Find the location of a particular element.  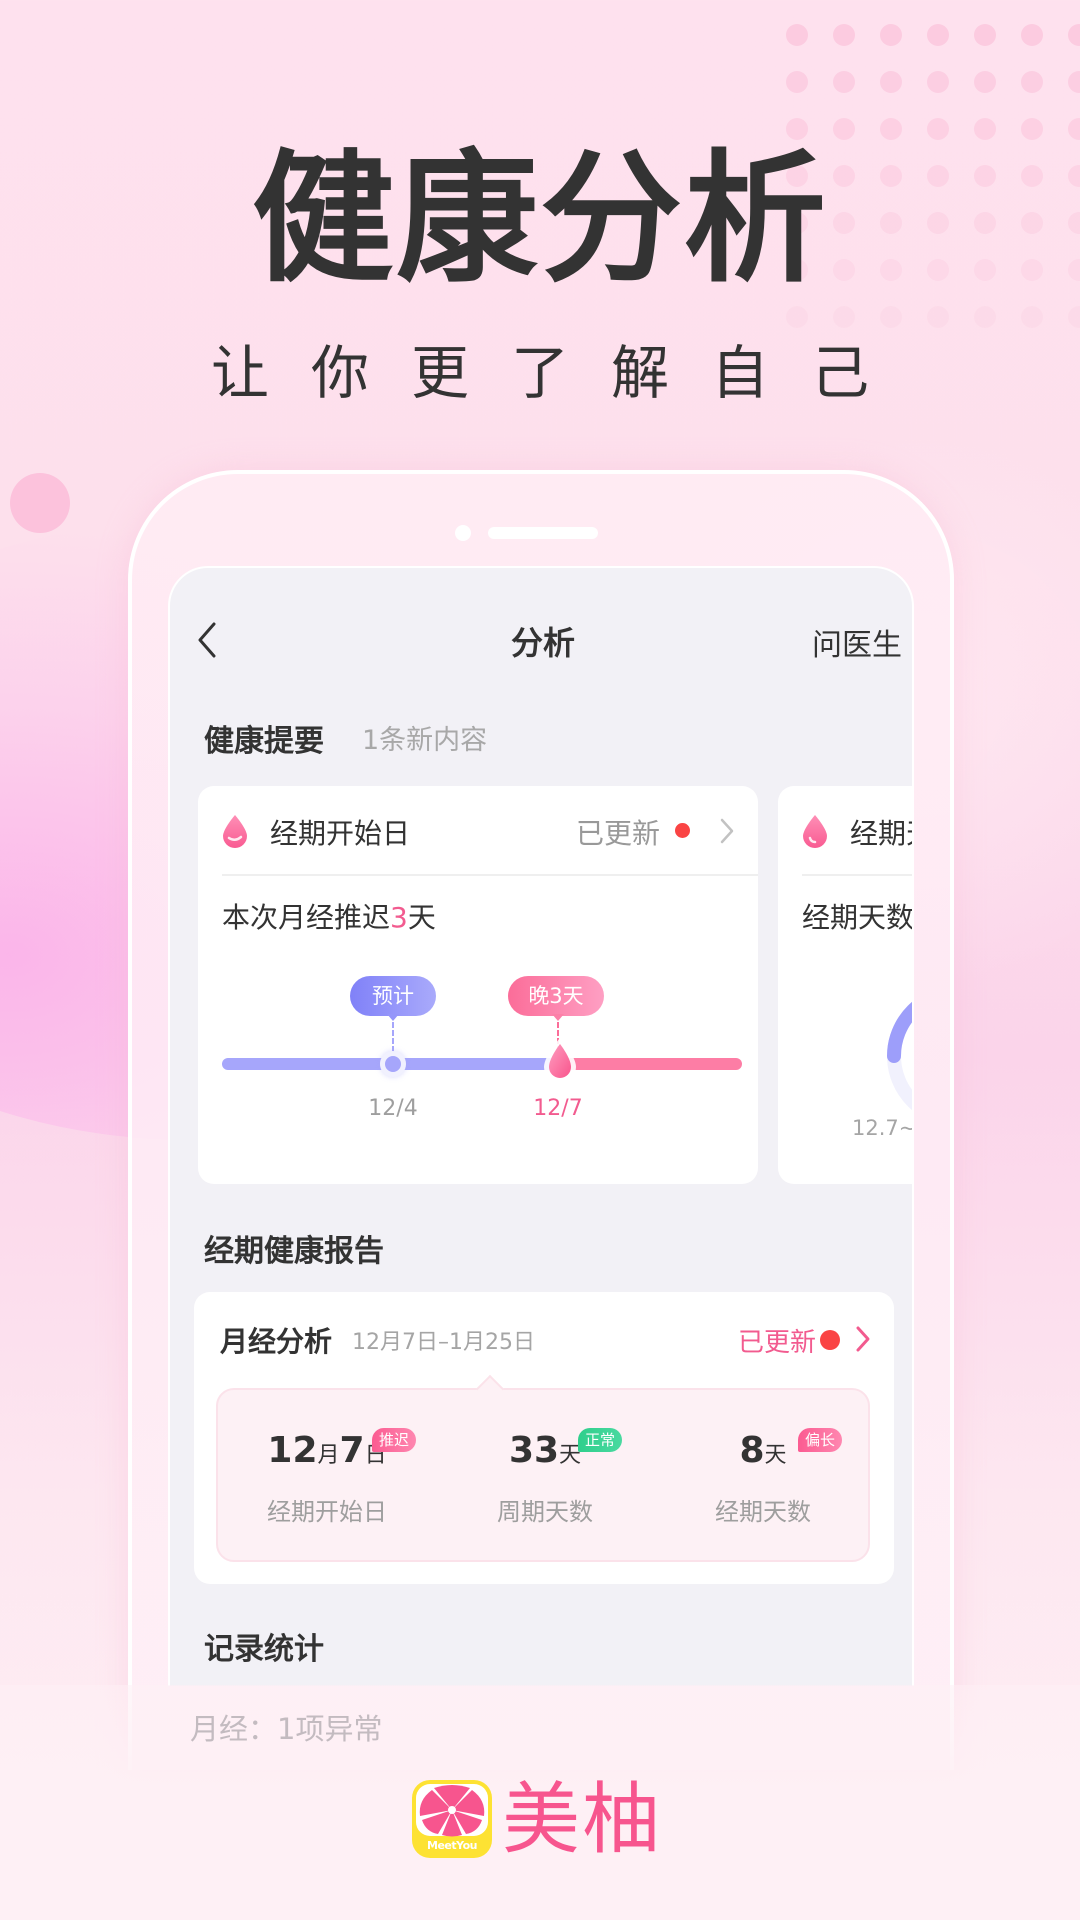

stat-unit: 天 is located at coordinates (775, 1455).